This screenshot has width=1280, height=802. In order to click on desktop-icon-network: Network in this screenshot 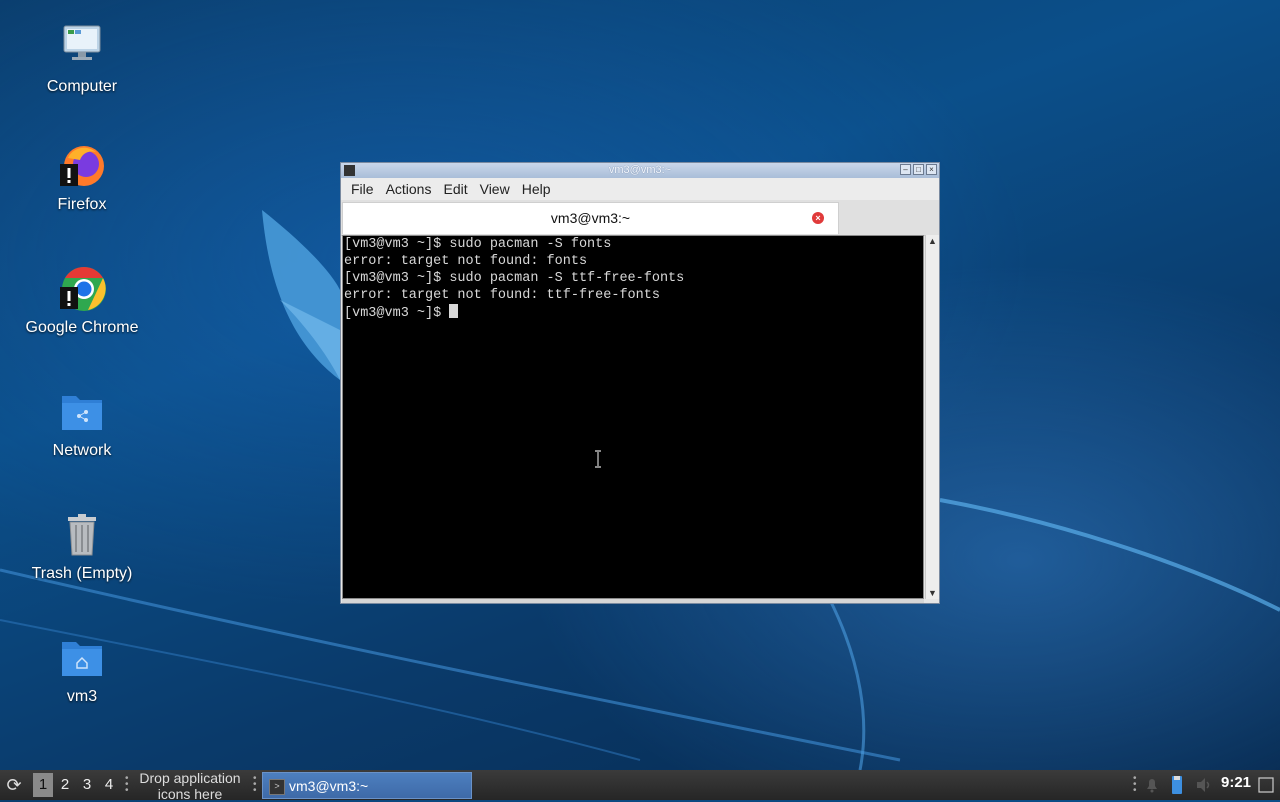, I will do `click(82, 424)`.